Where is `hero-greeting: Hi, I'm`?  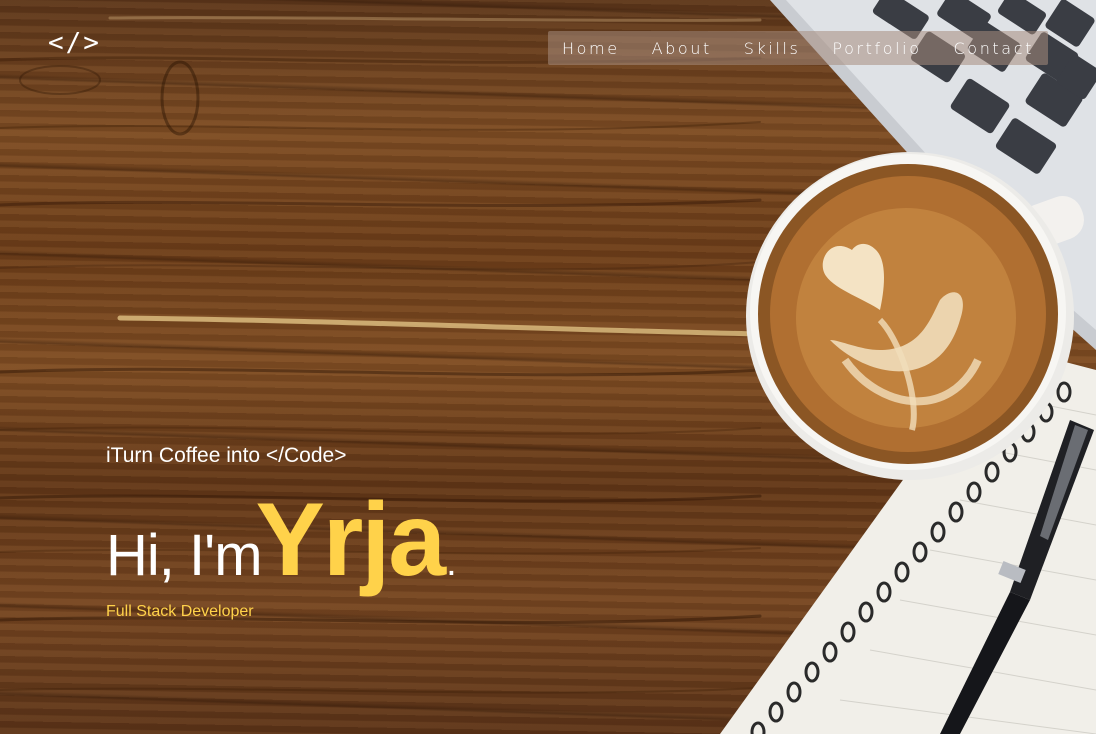
hero-greeting: Hi, I'm is located at coordinates (184, 555).